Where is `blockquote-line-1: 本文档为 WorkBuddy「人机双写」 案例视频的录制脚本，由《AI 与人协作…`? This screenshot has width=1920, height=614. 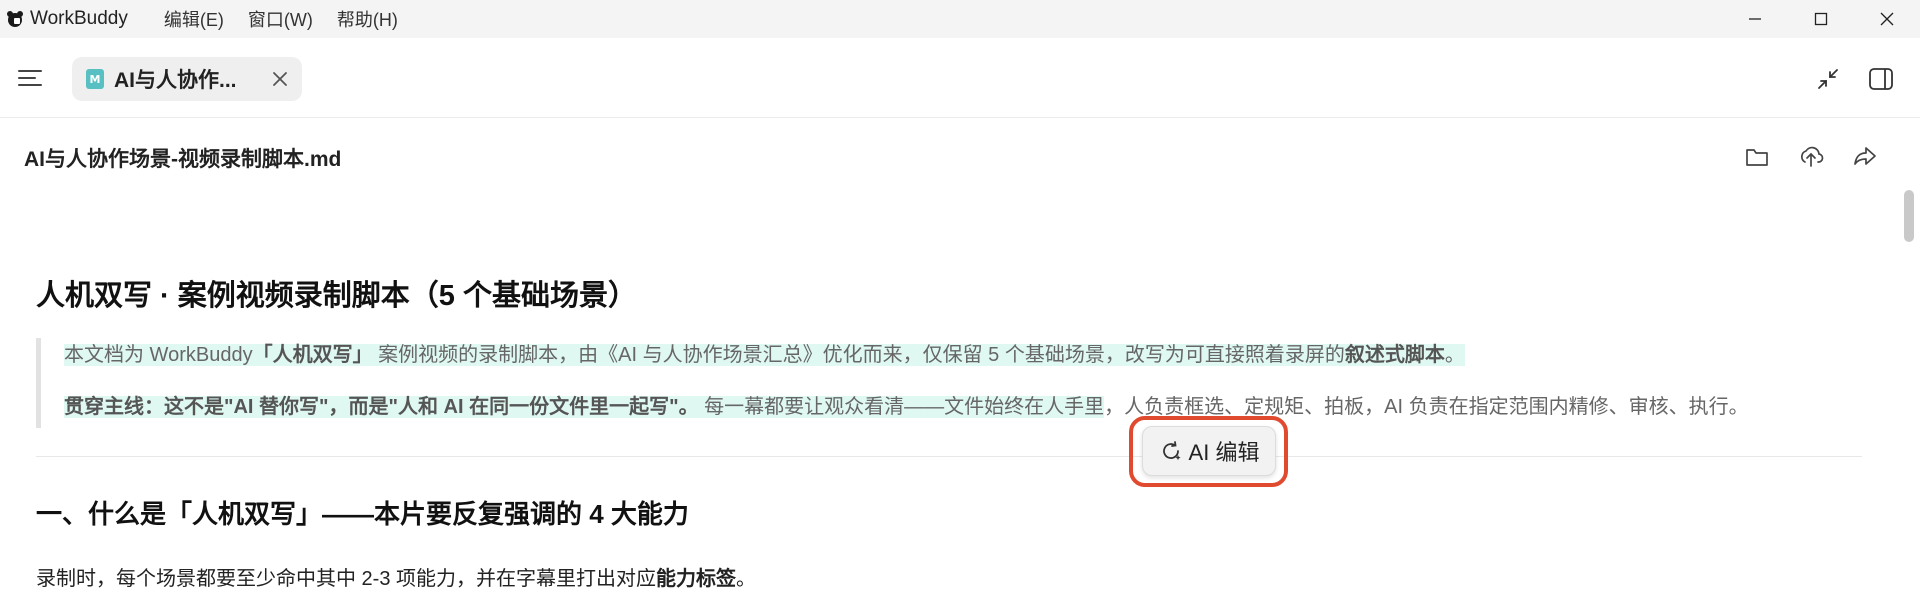 blockquote-line-1: 本文档为 WorkBuddy「人机双写」 案例视频的录制脚本，由《AI 与人协作… is located at coordinates (764, 355).